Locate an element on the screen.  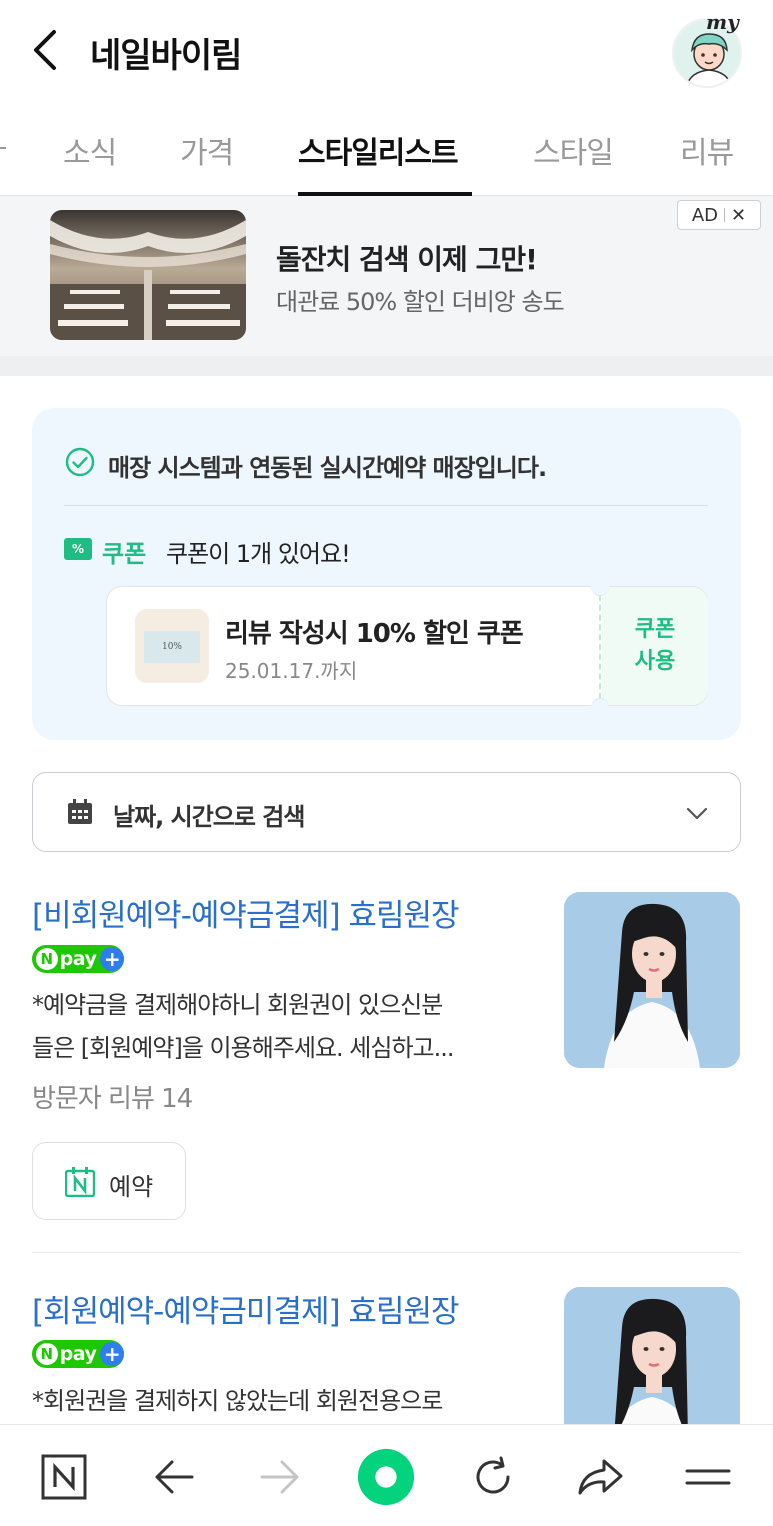
ad-image is located at coordinates (148, 275).